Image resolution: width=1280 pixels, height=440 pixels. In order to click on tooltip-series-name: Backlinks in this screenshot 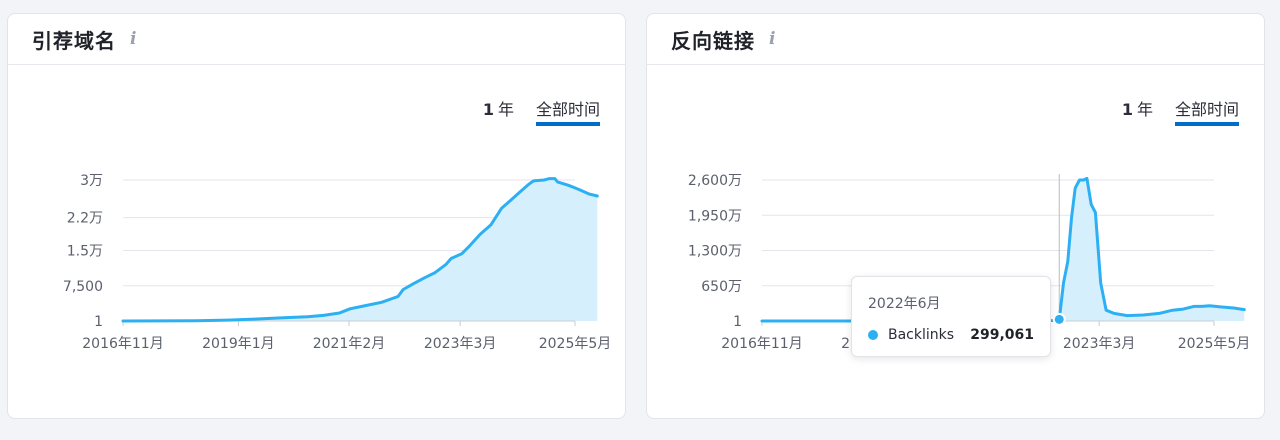, I will do `click(921, 335)`.